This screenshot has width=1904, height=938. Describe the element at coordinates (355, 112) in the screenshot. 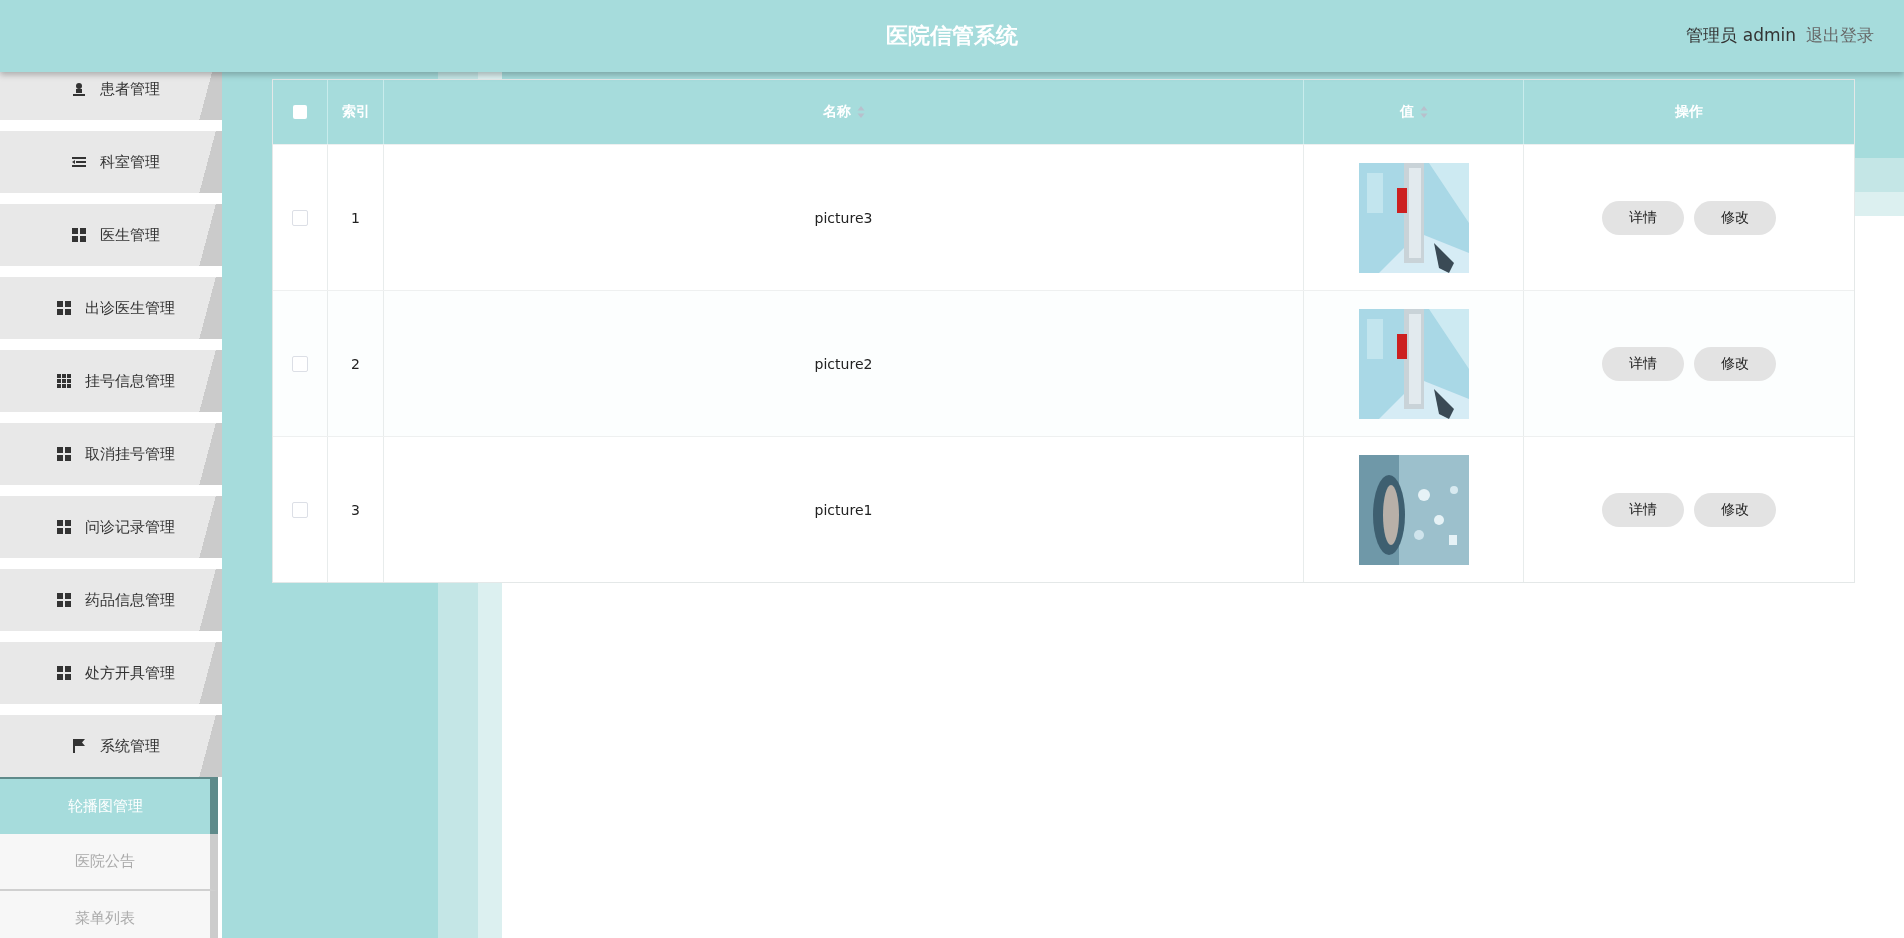

I see `column-header: 索引` at that location.